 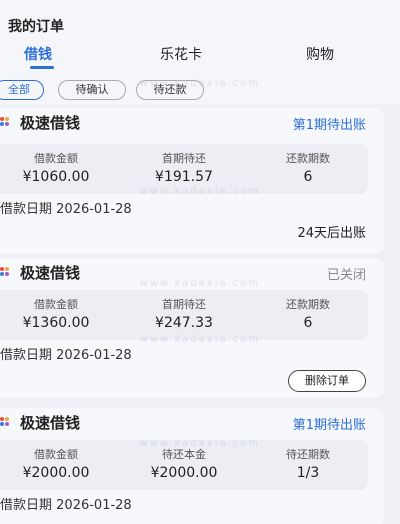 What do you see at coordinates (38, 54) in the screenshot?
I see `tab-borrow: 借钱` at bounding box center [38, 54].